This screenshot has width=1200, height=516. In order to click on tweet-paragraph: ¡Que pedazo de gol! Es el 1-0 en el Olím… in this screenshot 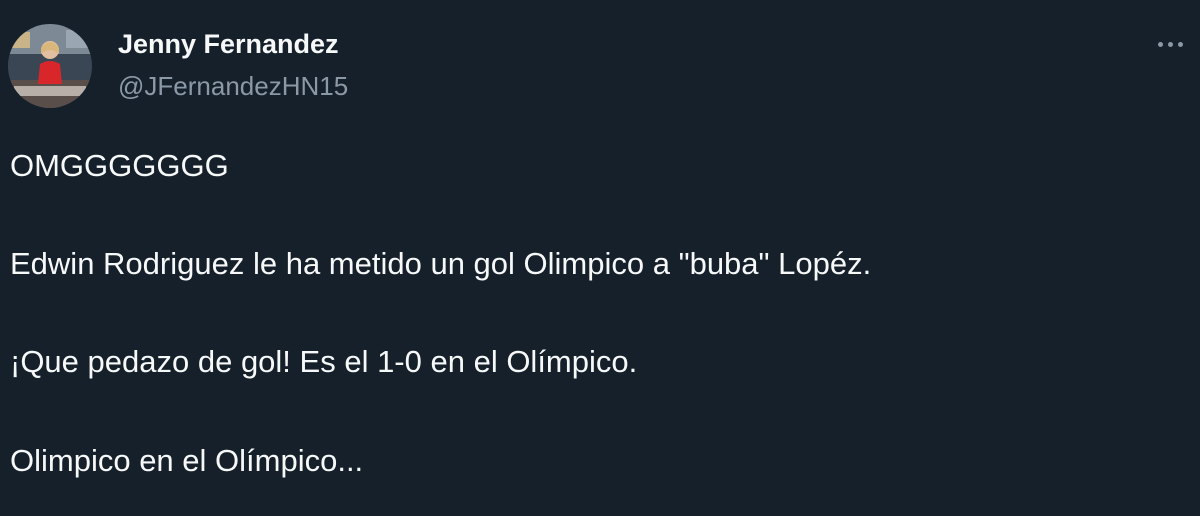, I will do `click(324, 361)`.